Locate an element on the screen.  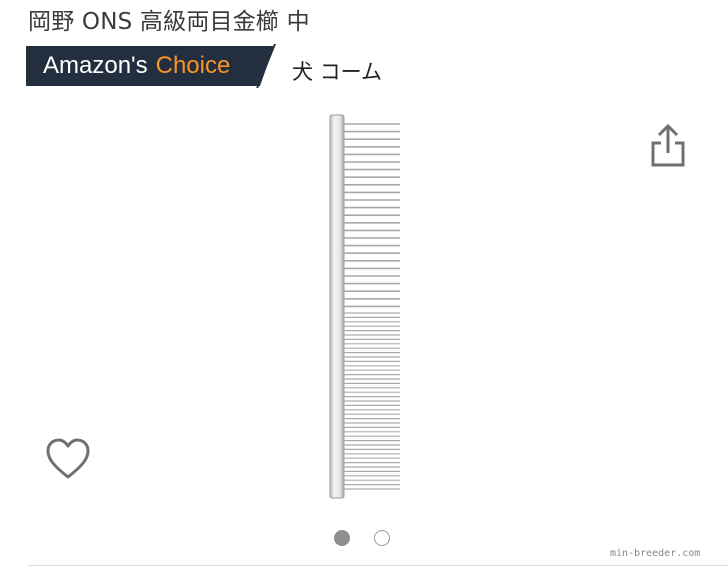
share-icon is located at coordinates (668, 145).